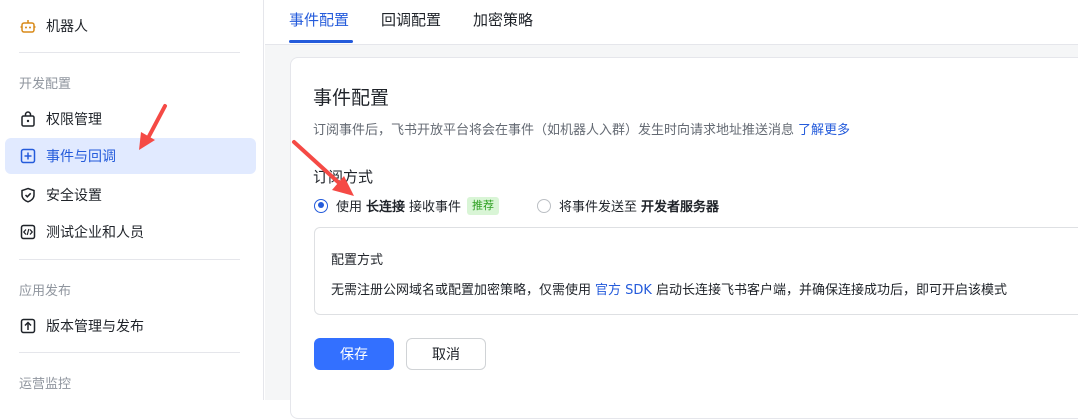 This screenshot has height=419, width=1078. What do you see at coordinates (28, 26) in the screenshot?
I see `robot-icon` at bounding box center [28, 26].